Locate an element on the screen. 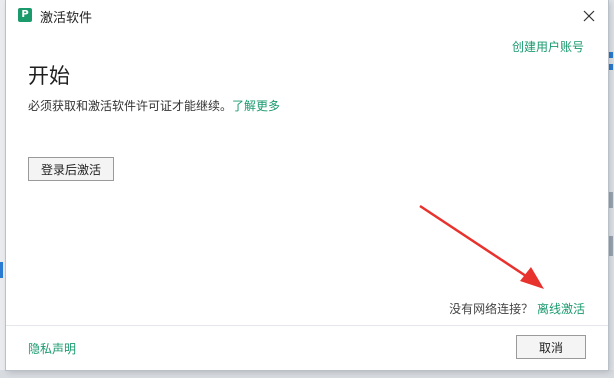 This screenshot has height=378, width=614. background-window-edge is located at coordinates (611, 189).